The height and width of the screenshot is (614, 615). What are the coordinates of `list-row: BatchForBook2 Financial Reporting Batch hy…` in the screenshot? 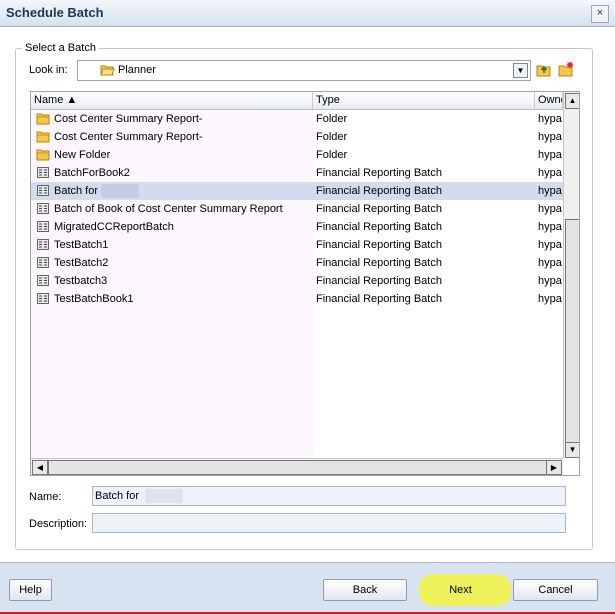 It's located at (305, 173).